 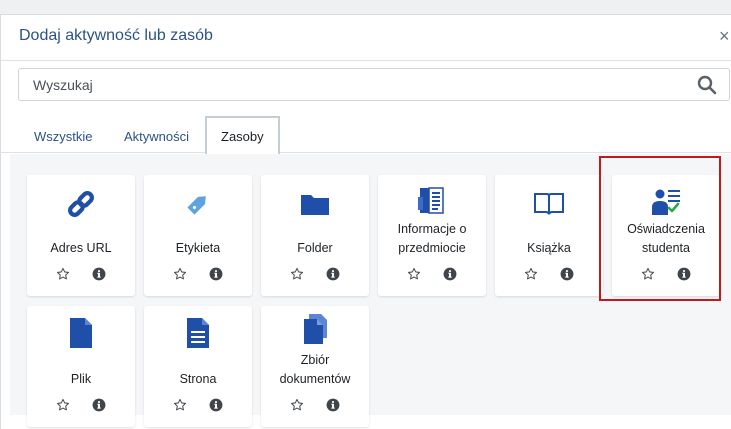 I want to click on item-label: Plik, so click(x=81, y=379).